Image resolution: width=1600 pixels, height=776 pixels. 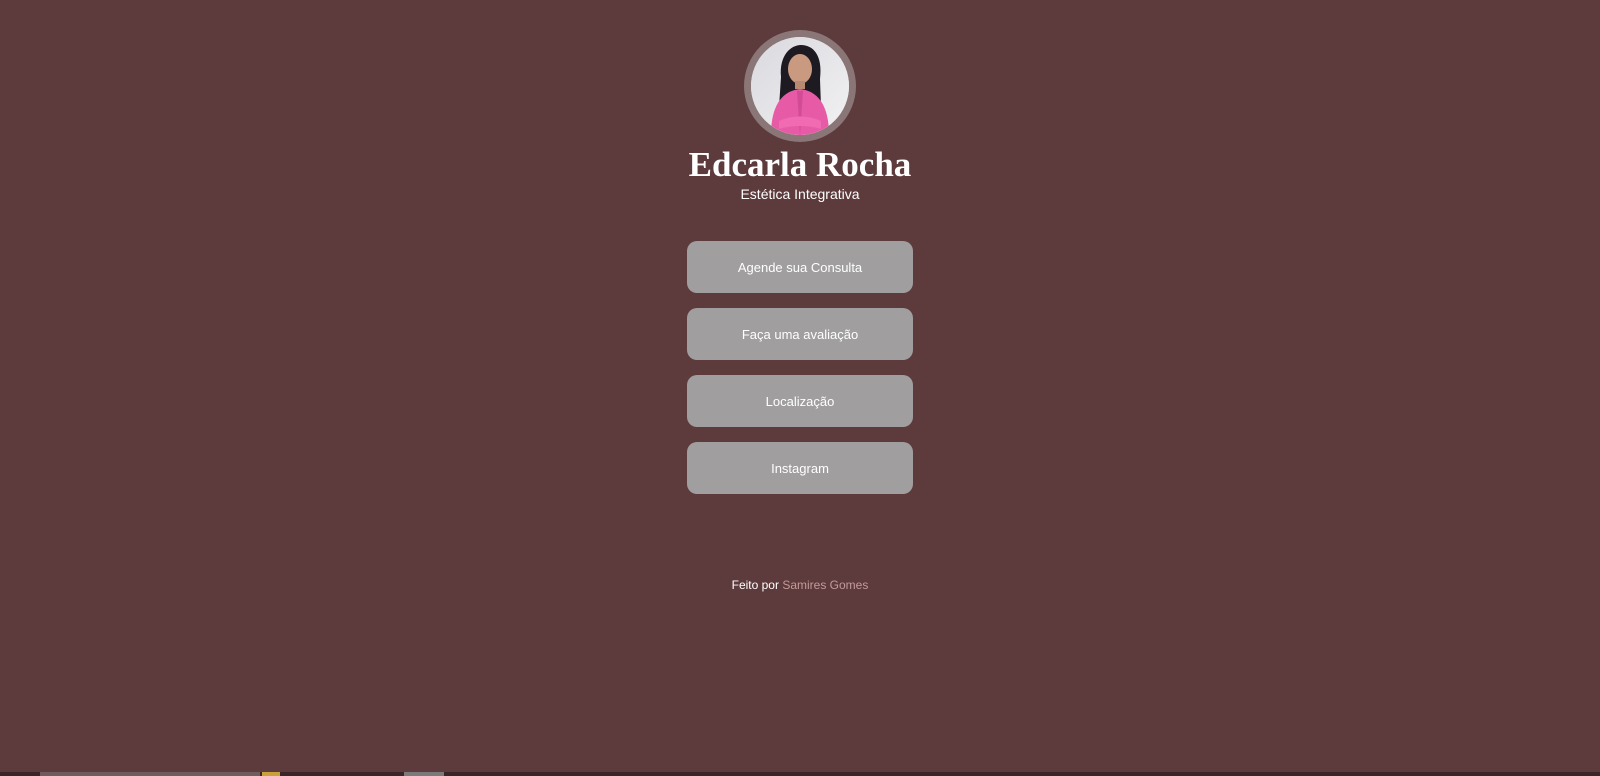 I want to click on profile-subtitle: Estética Integrativa, so click(x=800, y=194).